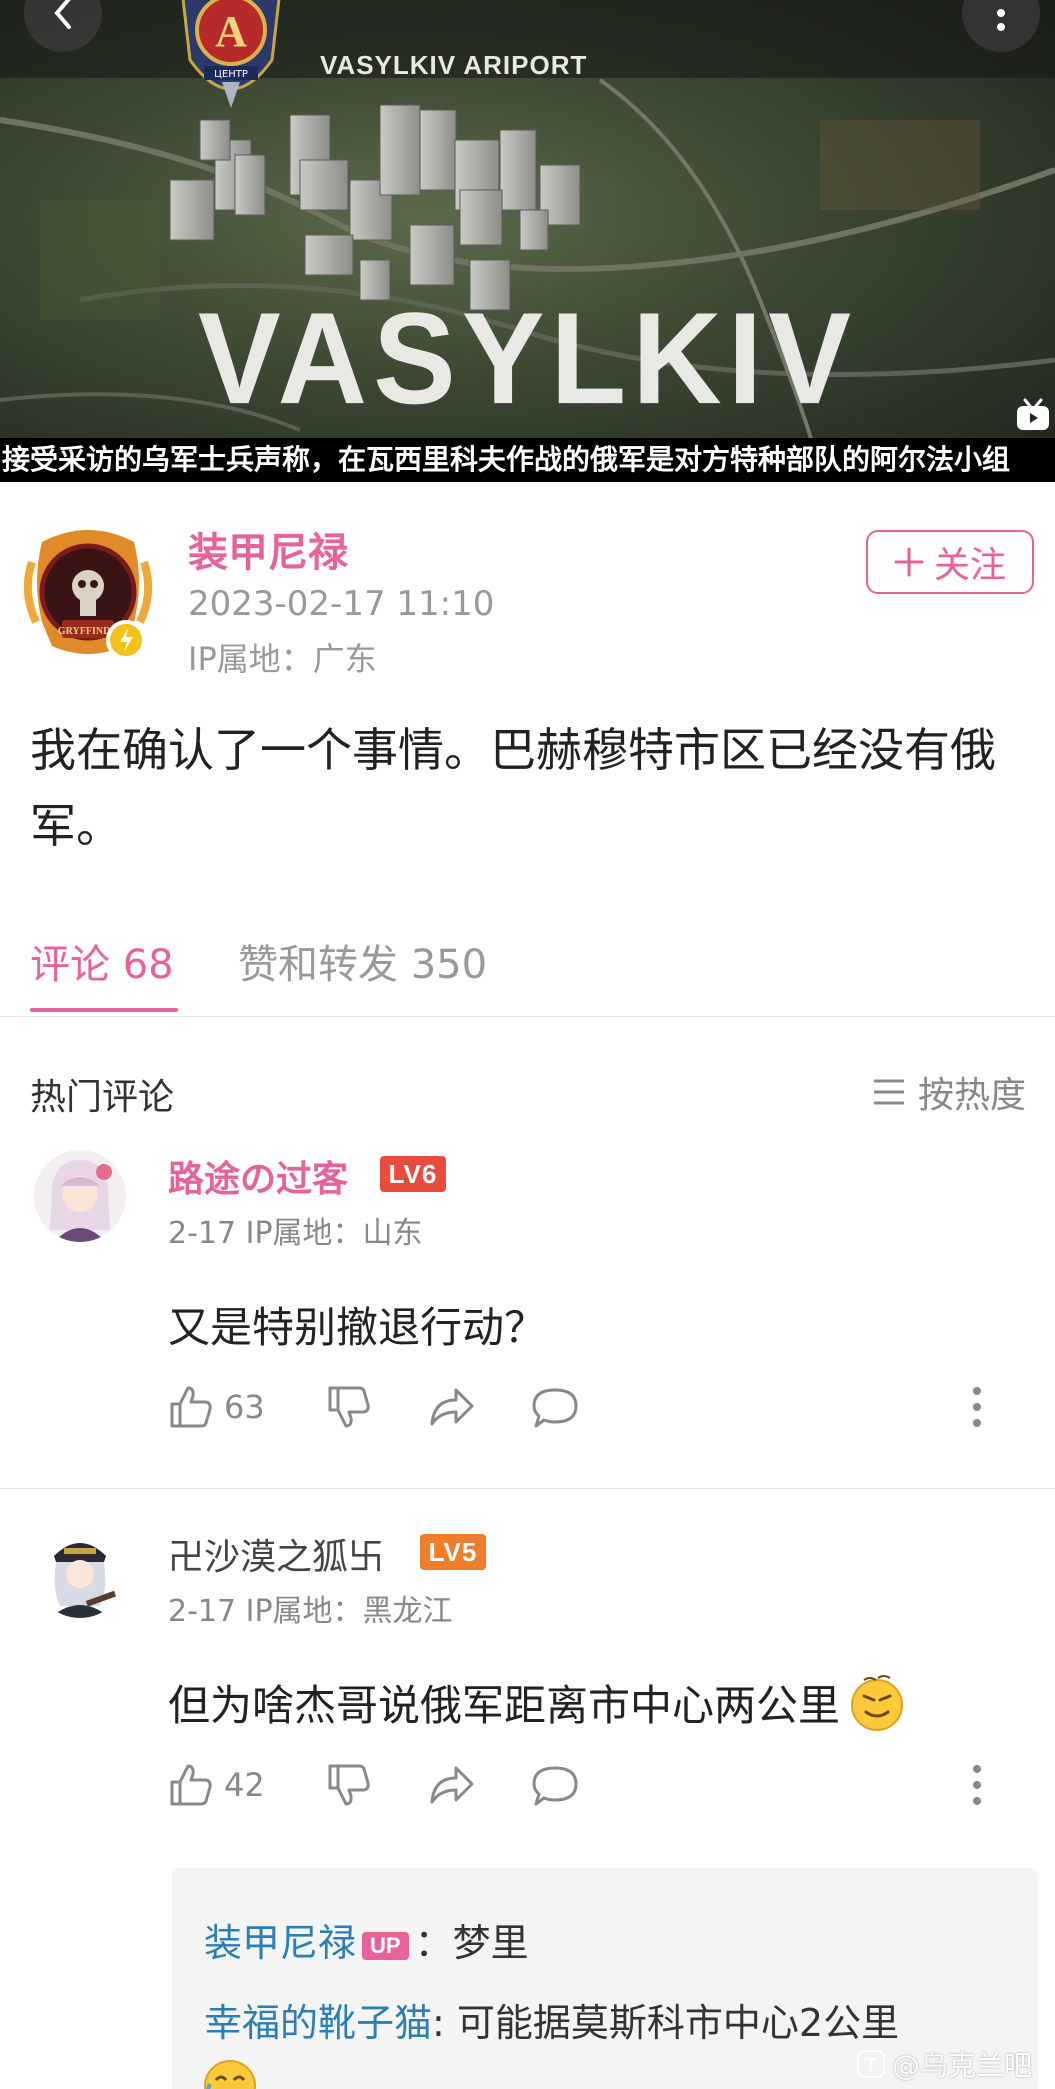 This screenshot has height=2089, width=1055. I want to click on sort-label: 按热度, so click(972, 1095).